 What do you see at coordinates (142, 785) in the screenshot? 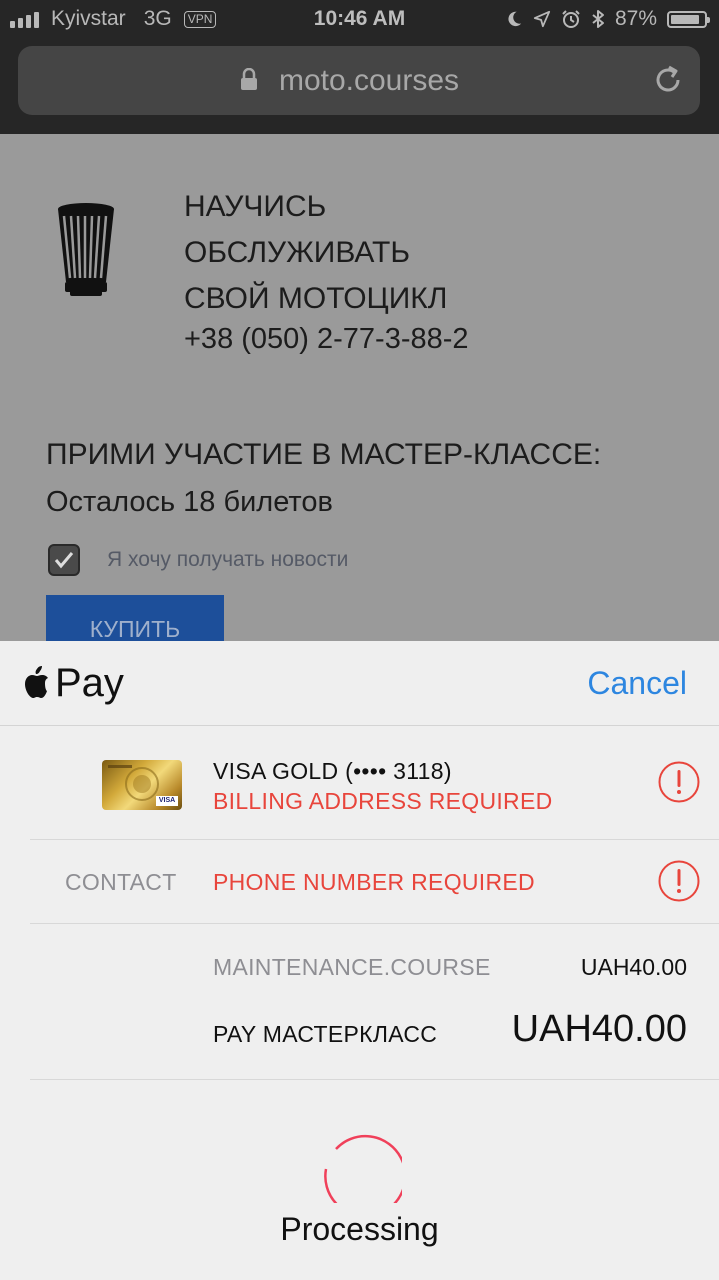
I see `visa-card-thumbnail: VISA` at bounding box center [142, 785].